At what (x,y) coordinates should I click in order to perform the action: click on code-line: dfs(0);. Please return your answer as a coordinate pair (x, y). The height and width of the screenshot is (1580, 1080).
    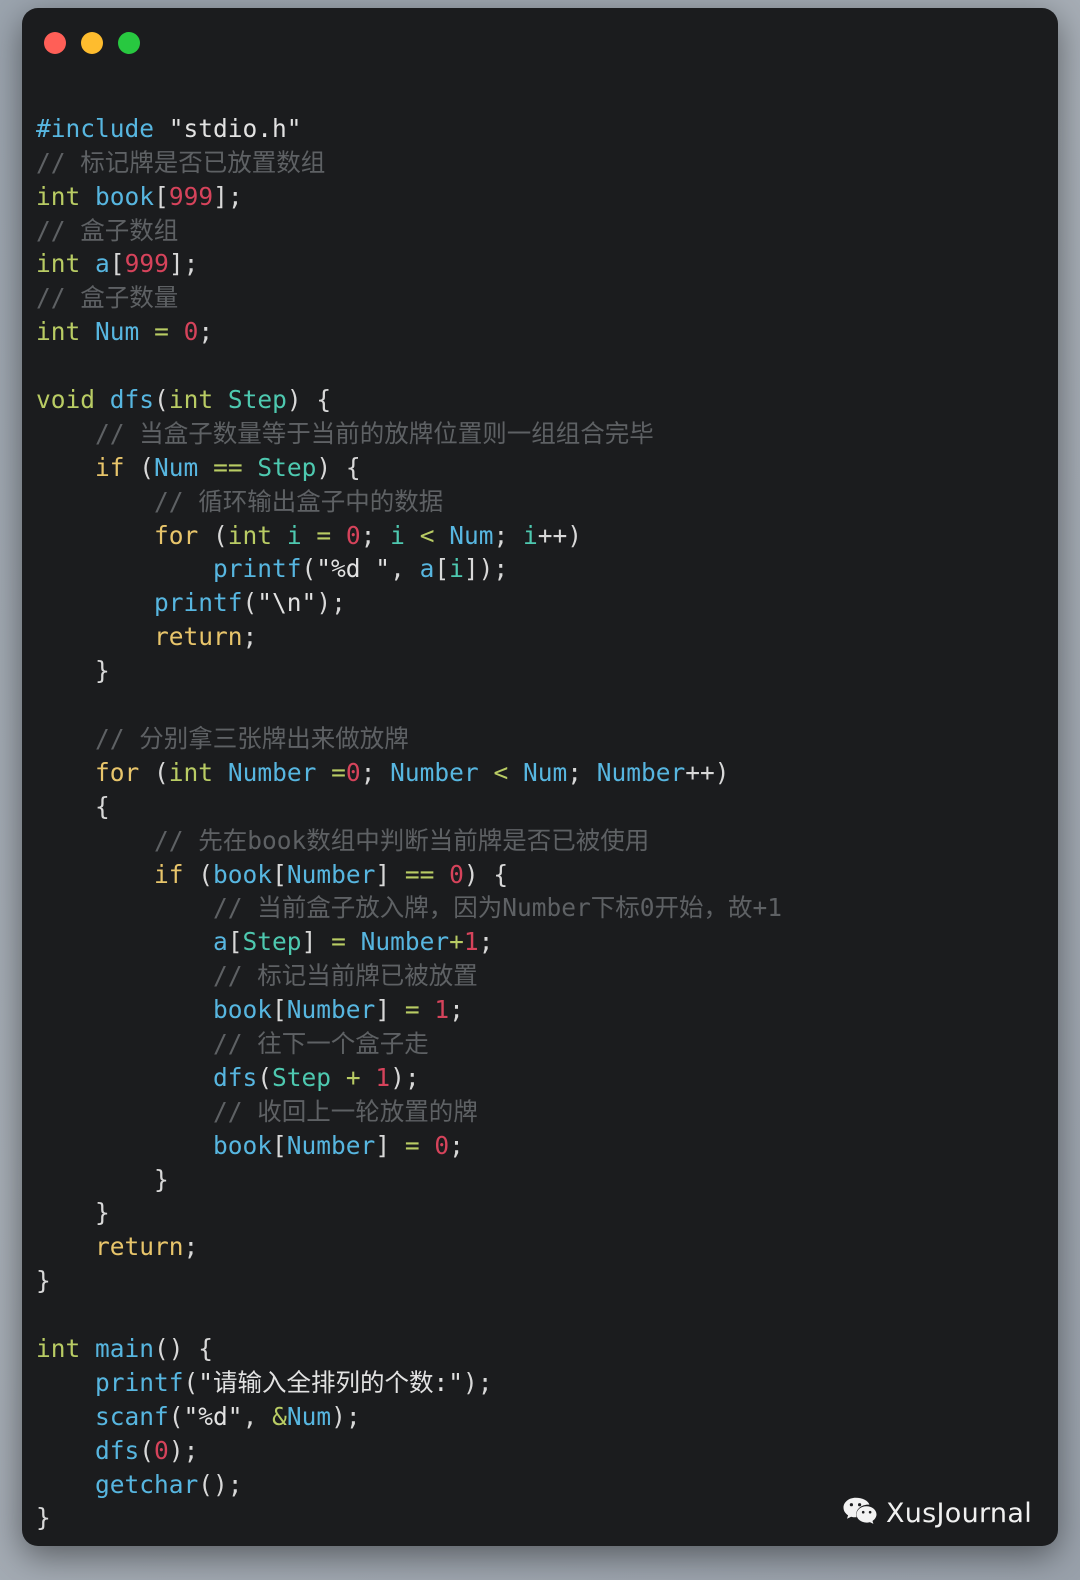
    Looking at the image, I should click on (147, 1450).